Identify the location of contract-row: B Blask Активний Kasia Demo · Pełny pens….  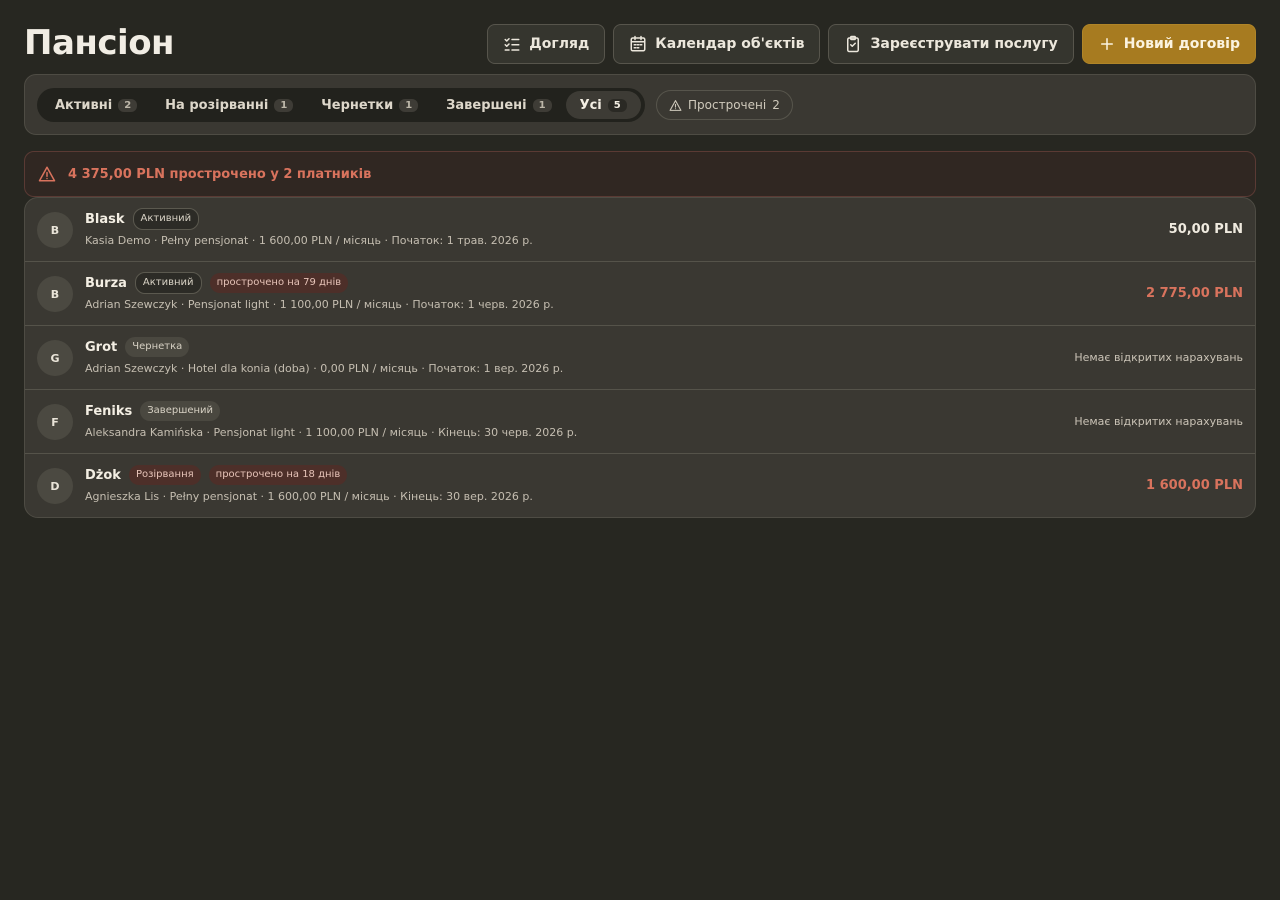
(640, 230).